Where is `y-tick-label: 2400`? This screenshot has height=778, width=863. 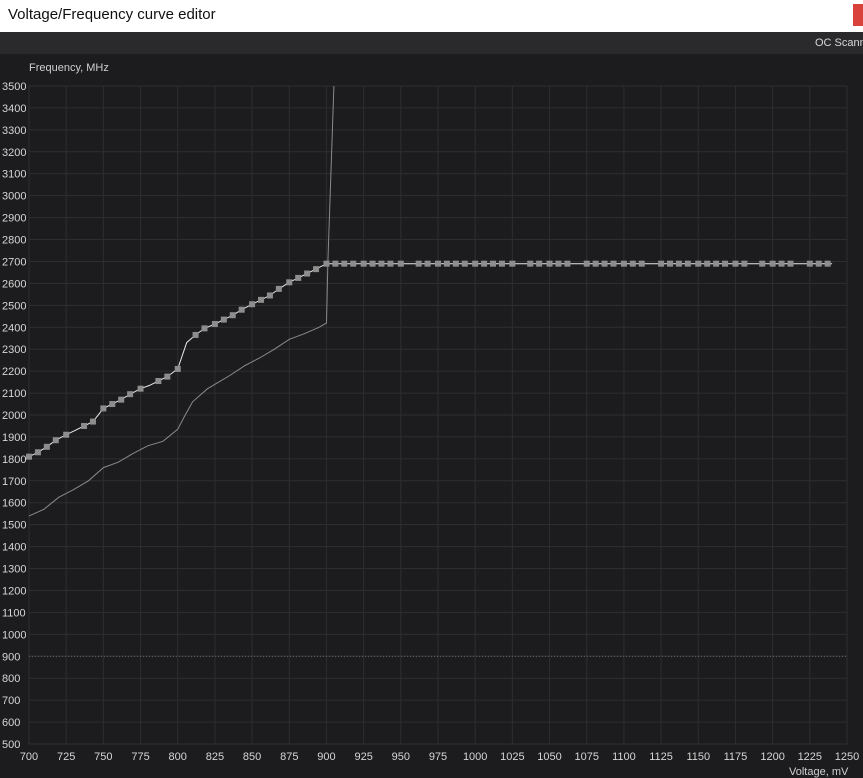 y-tick-label: 2400 is located at coordinates (14, 328).